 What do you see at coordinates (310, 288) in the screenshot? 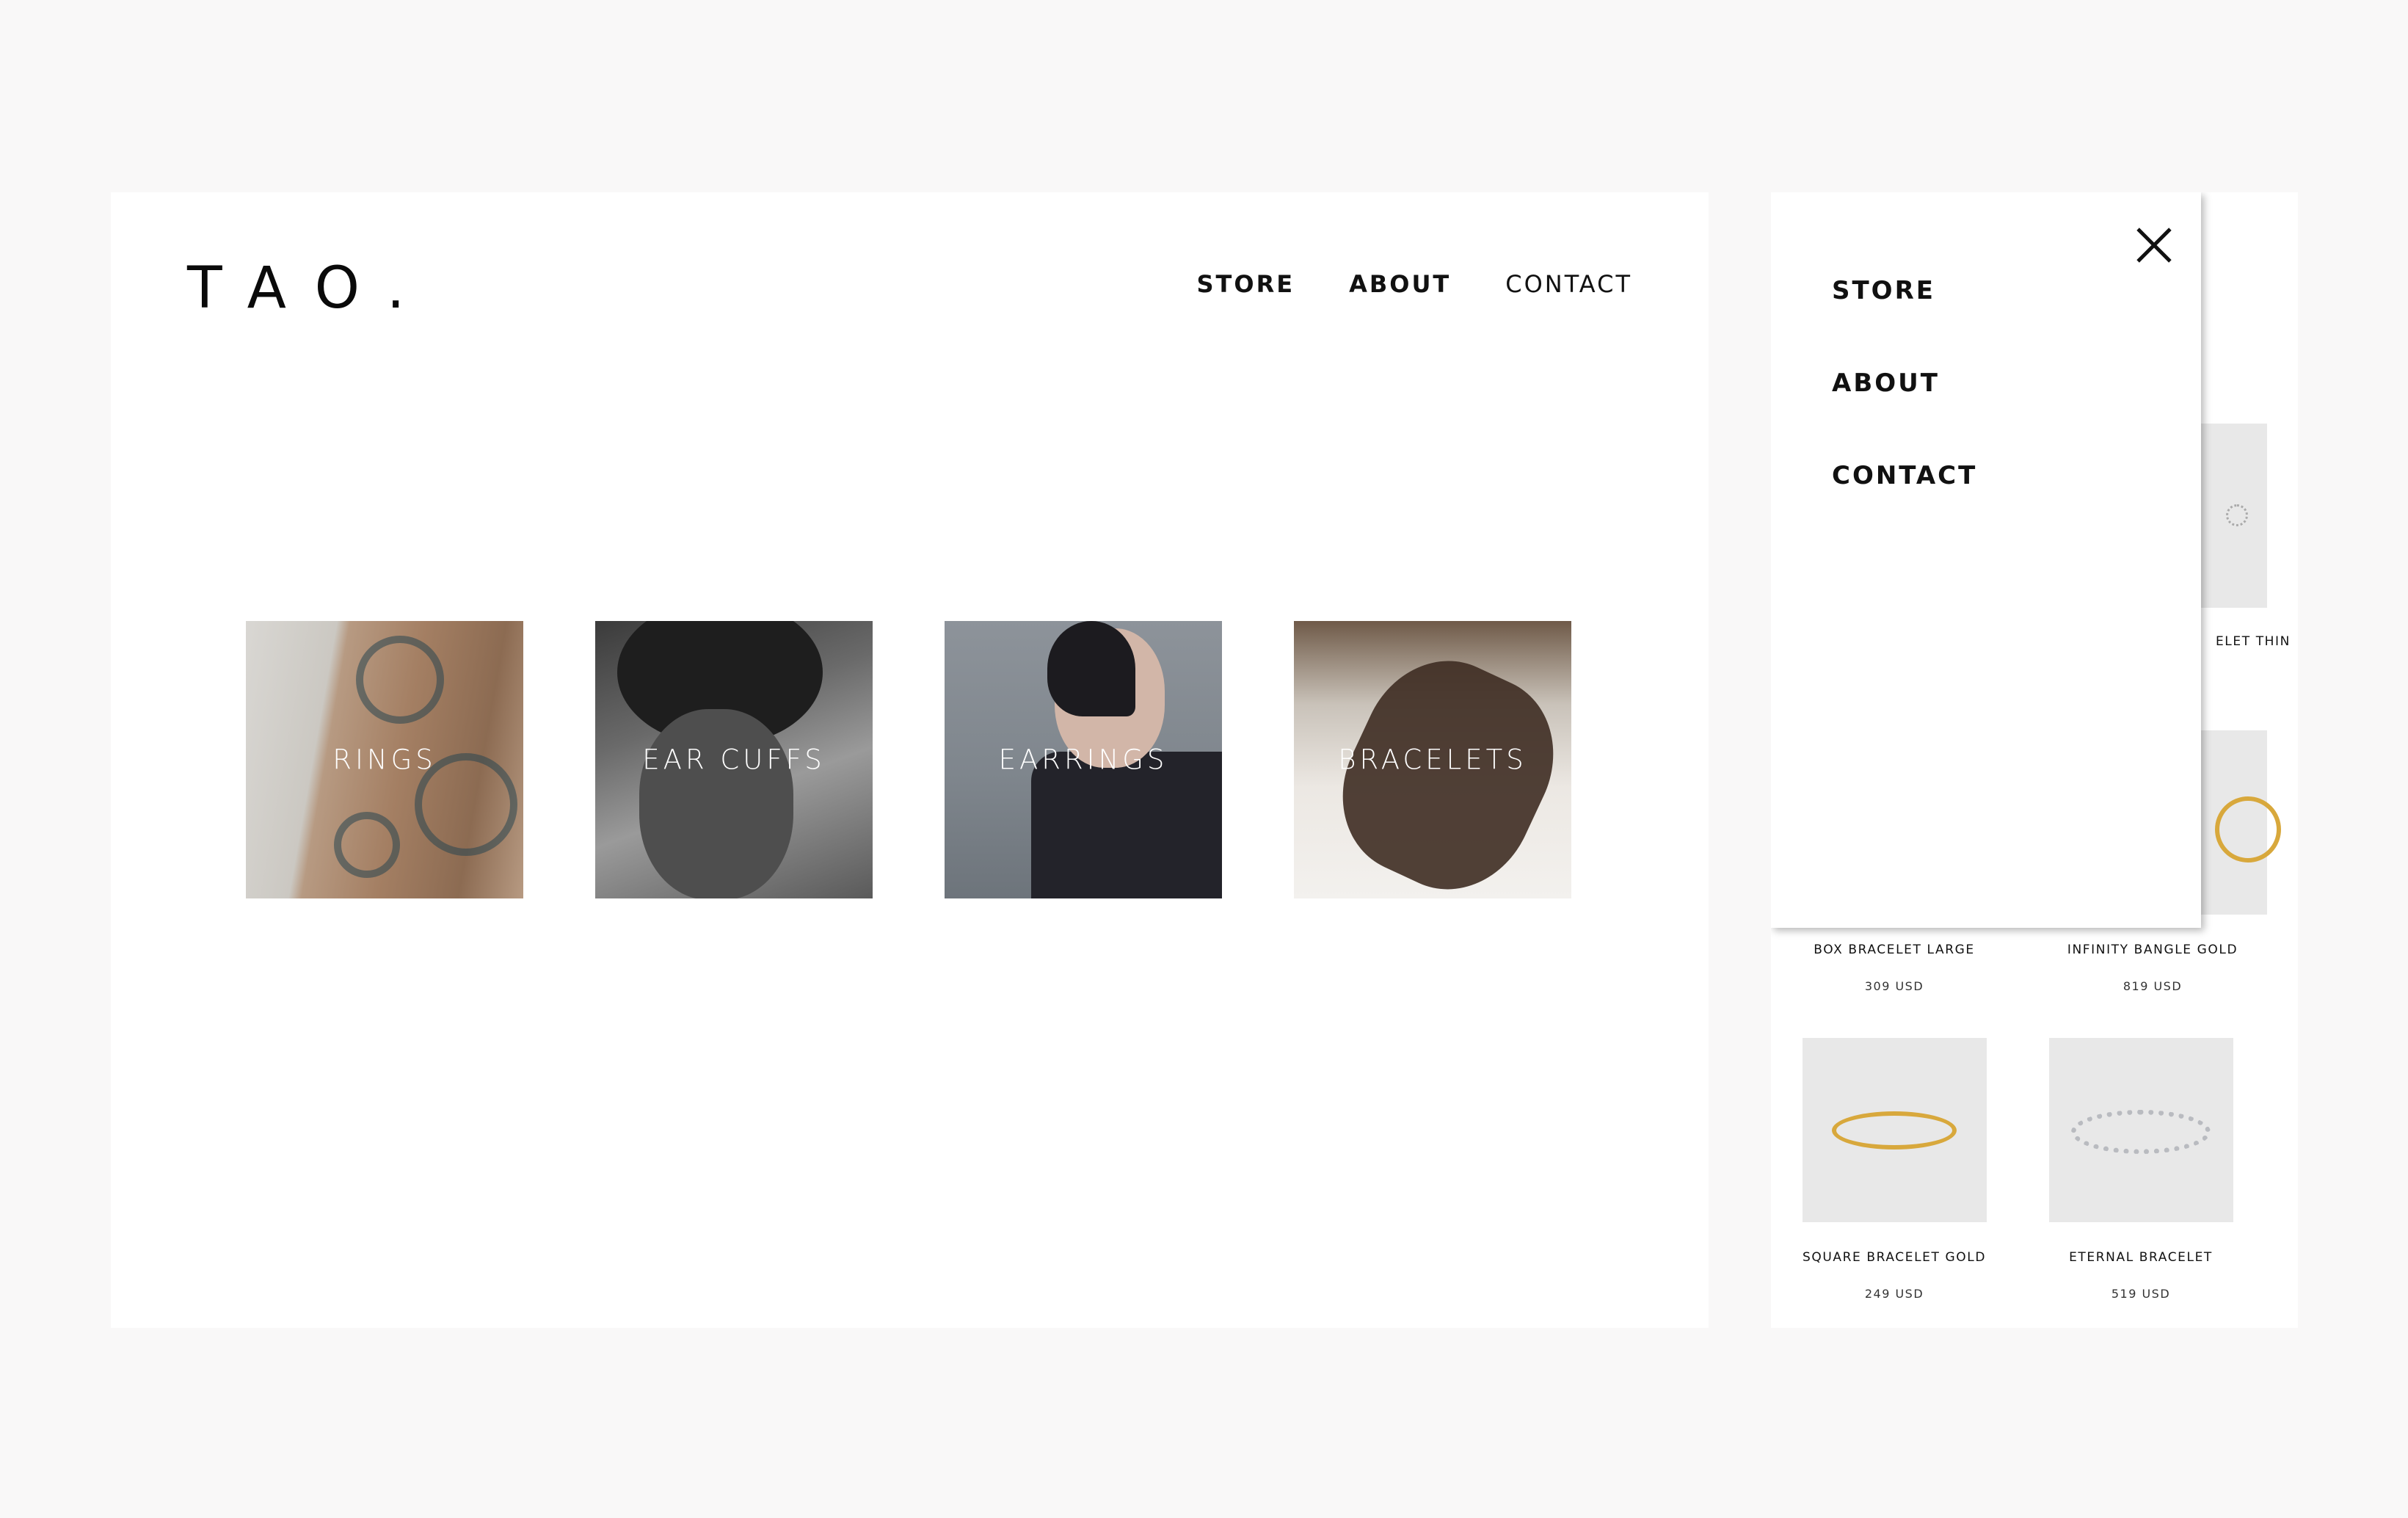
I see `brand-logo: TAO.` at bounding box center [310, 288].